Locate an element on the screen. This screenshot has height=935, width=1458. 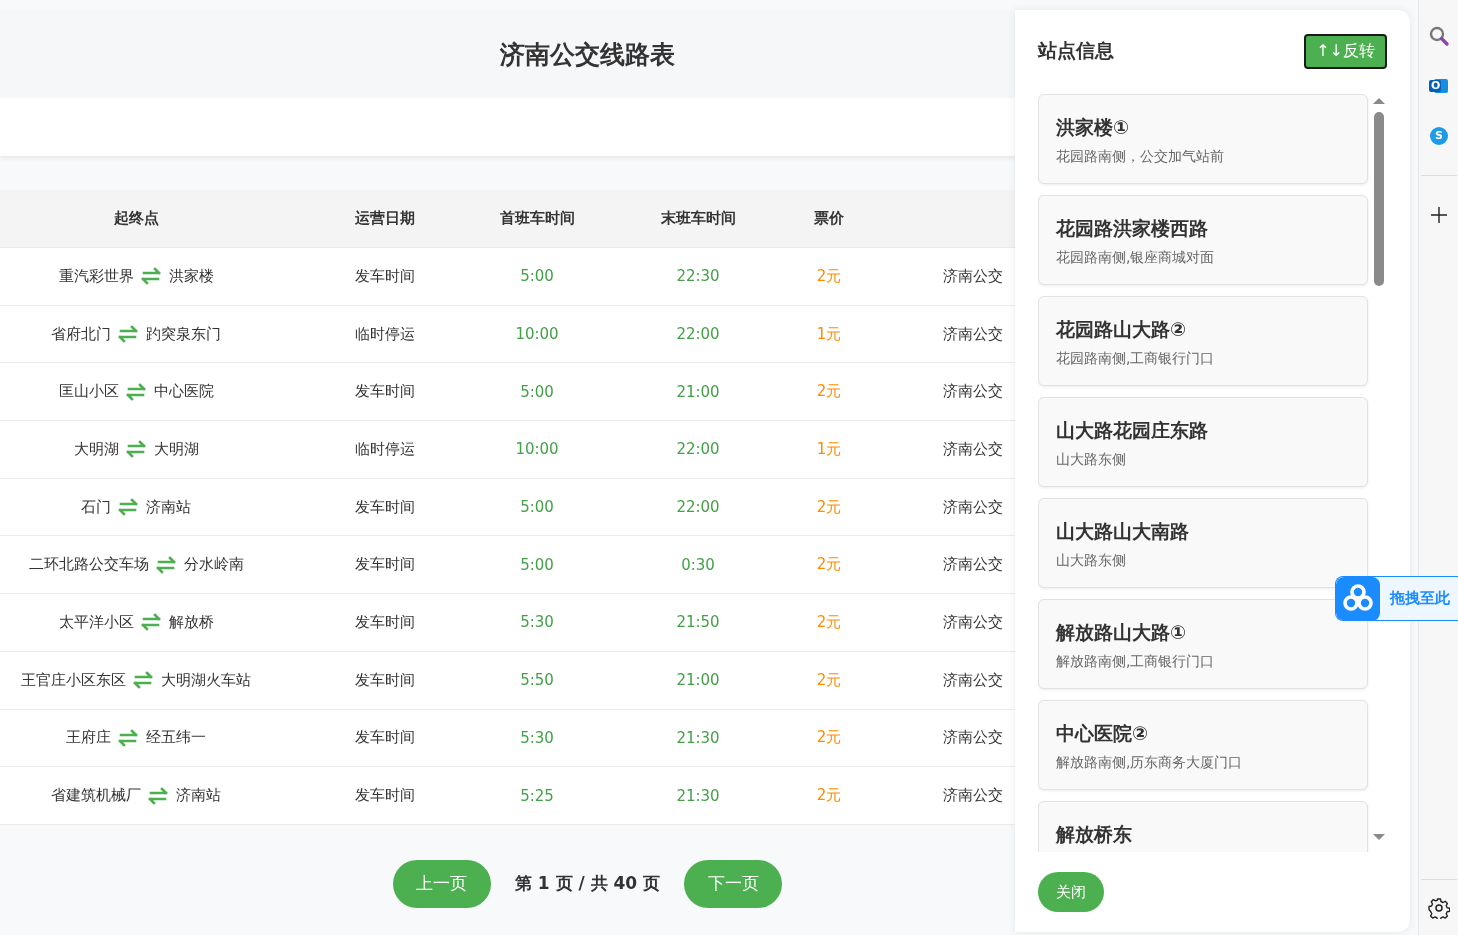
column-header: 运营日期 is located at coordinates (385, 218).